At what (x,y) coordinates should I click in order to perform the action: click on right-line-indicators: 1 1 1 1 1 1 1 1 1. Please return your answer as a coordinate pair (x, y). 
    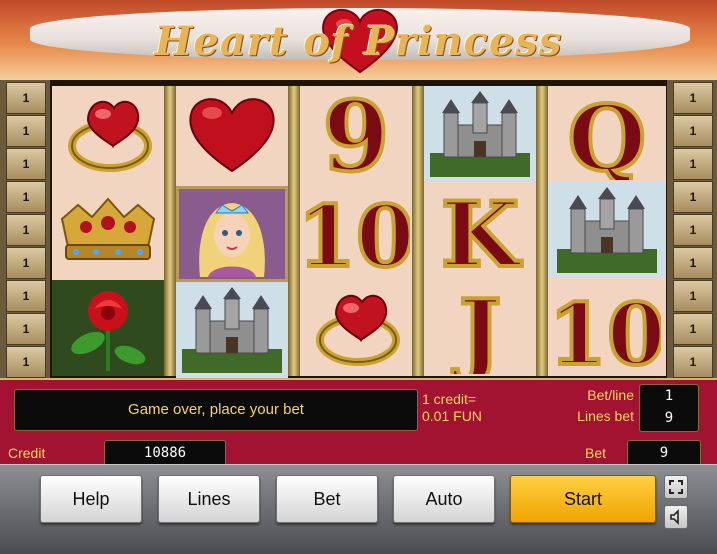
    Looking at the image, I should click on (692, 229).